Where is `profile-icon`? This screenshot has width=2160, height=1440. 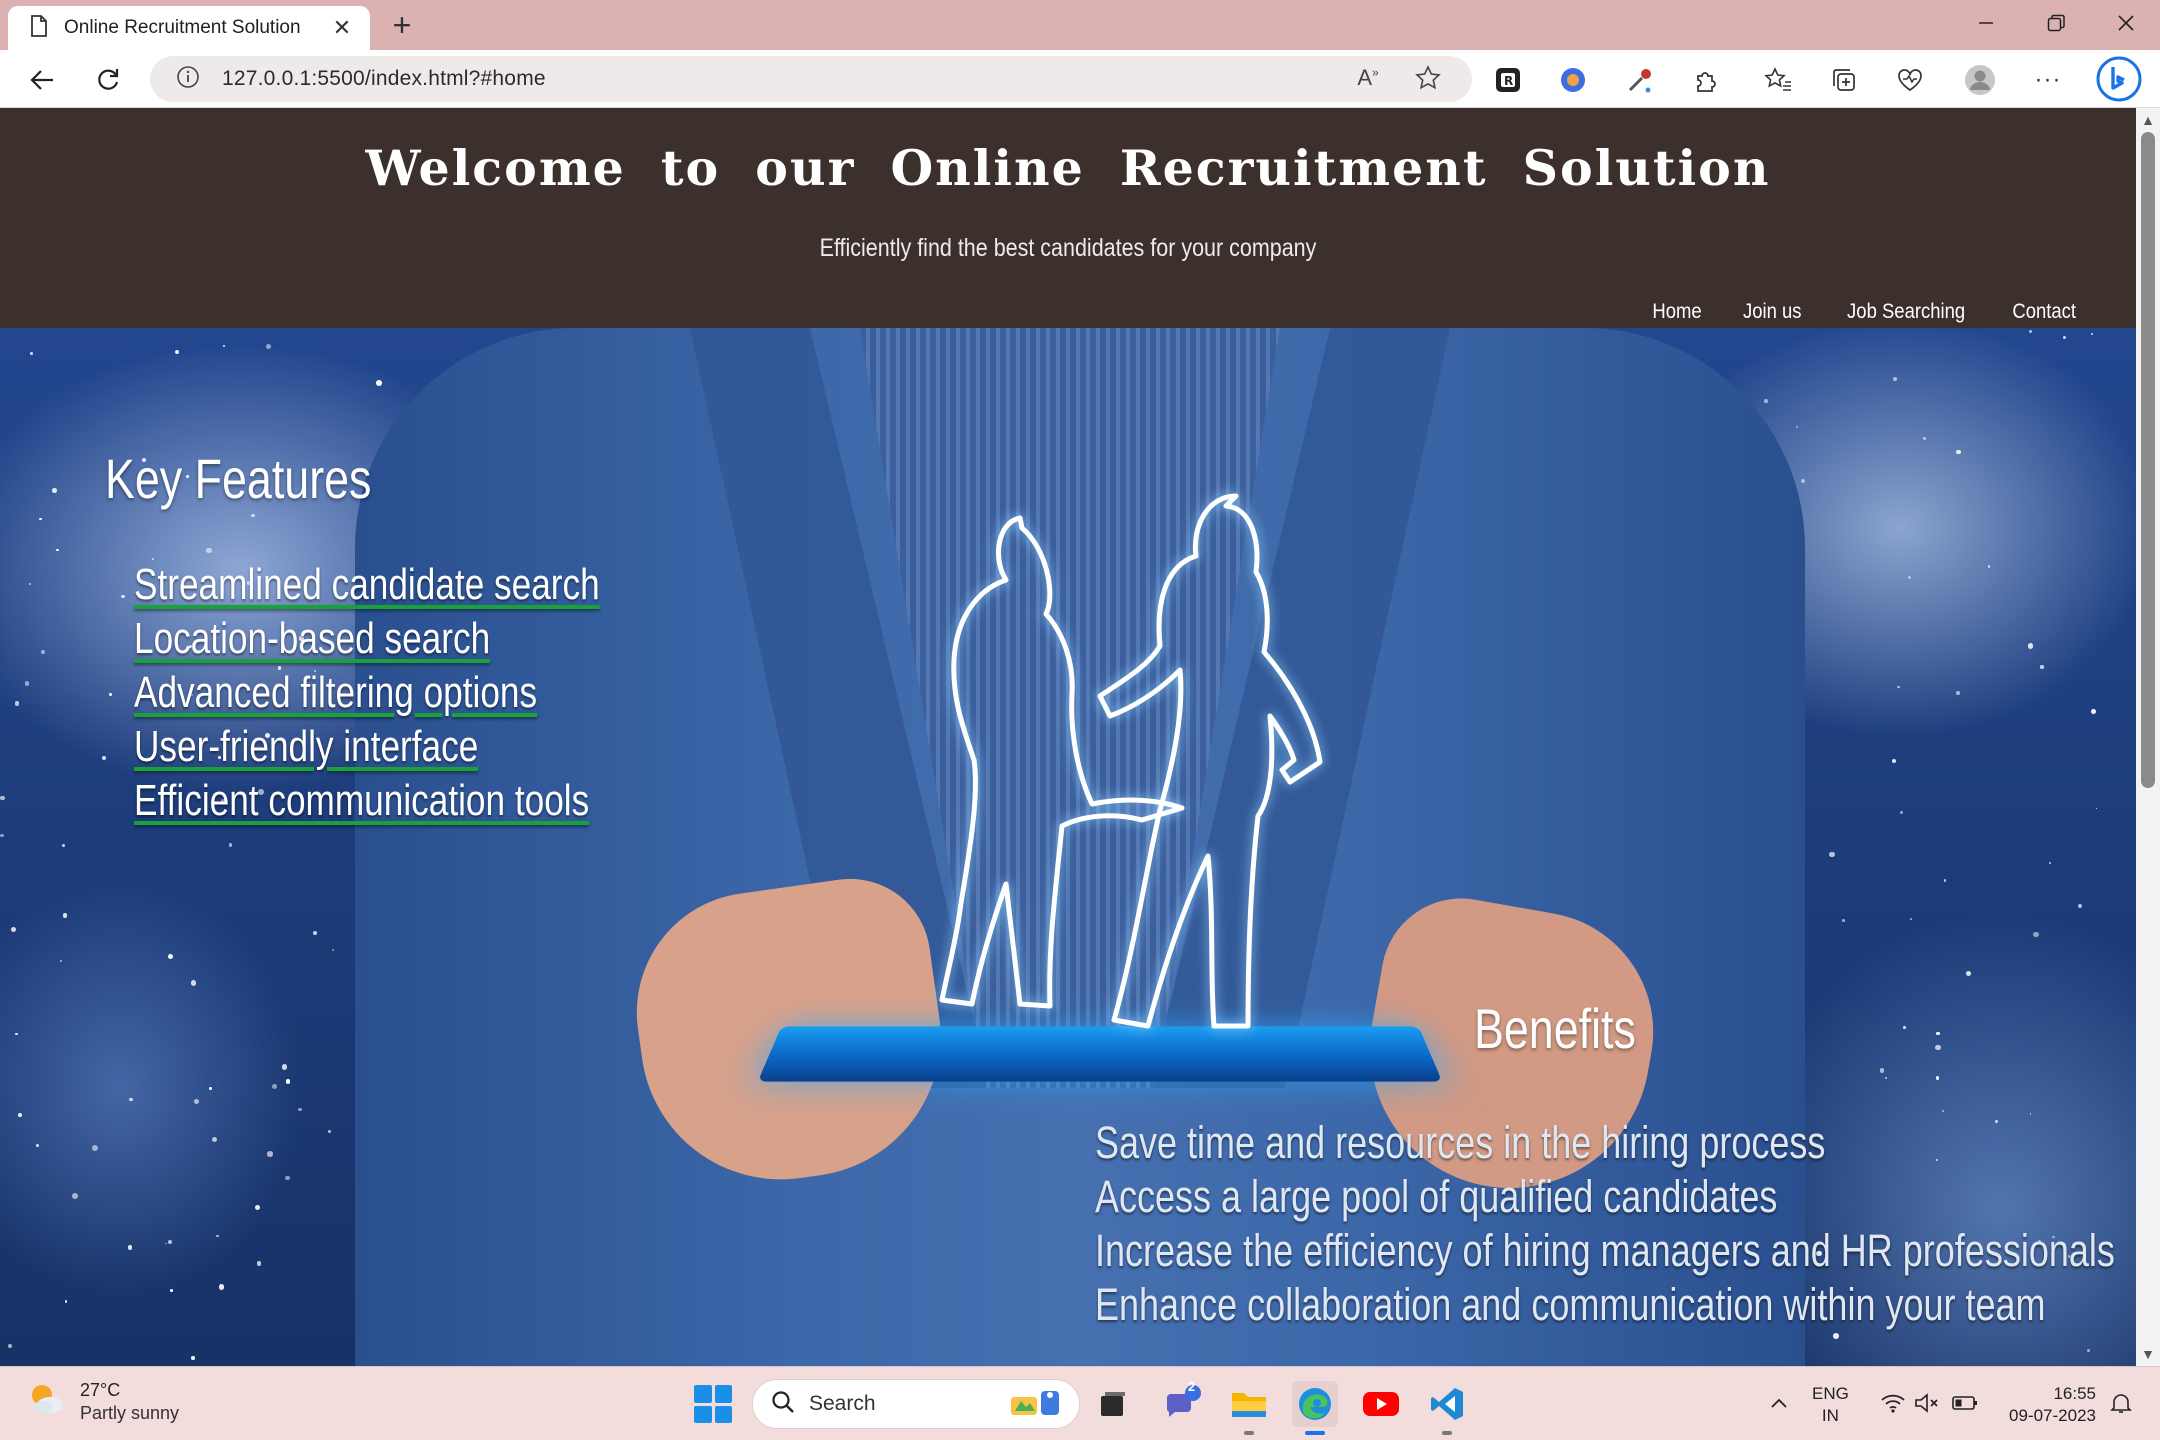
profile-icon is located at coordinates (1980, 80).